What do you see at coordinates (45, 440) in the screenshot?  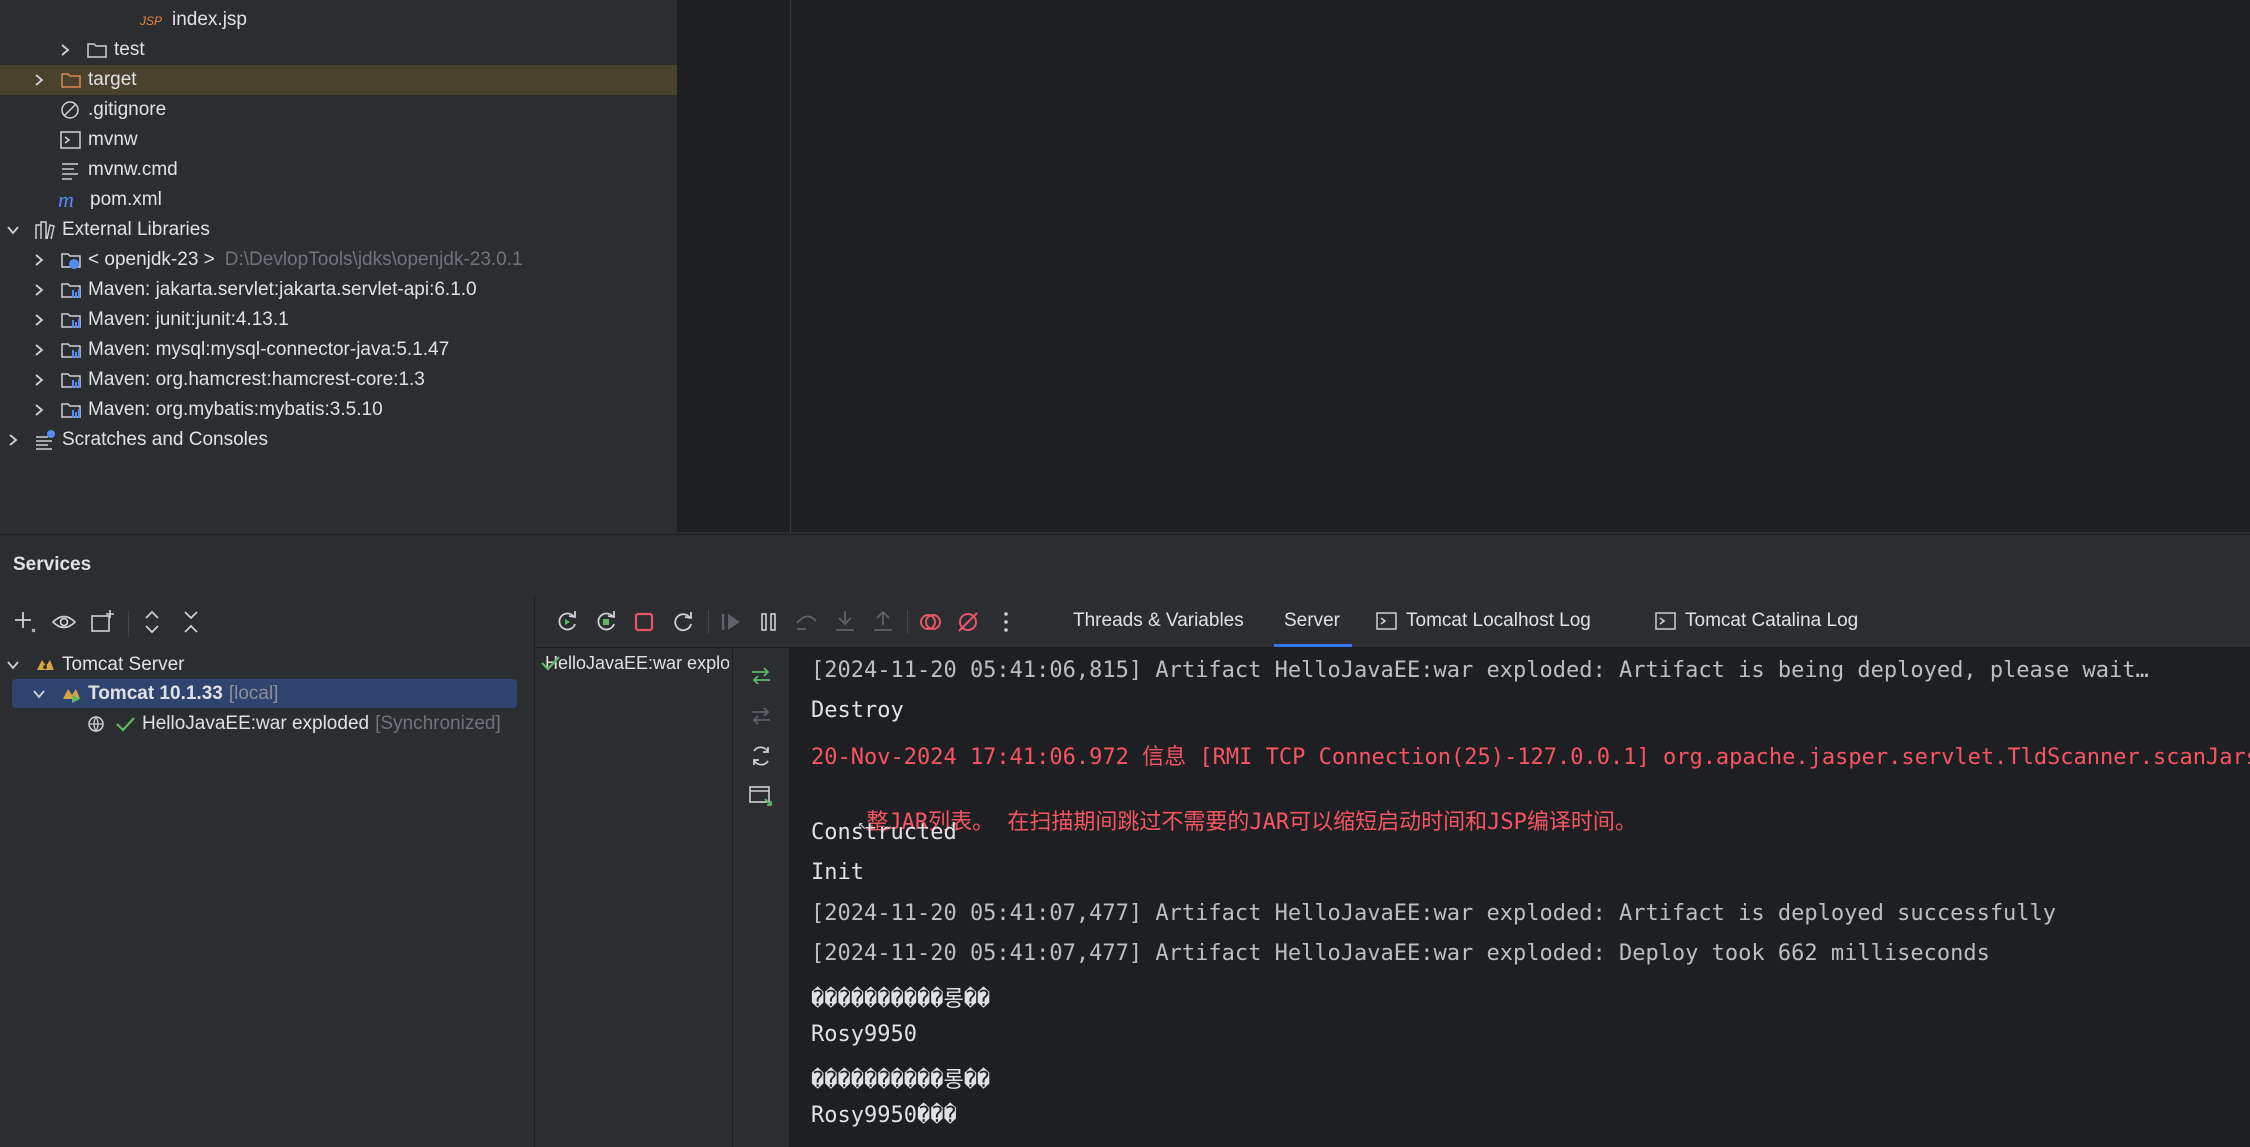 I see `scratches-icon` at bounding box center [45, 440].